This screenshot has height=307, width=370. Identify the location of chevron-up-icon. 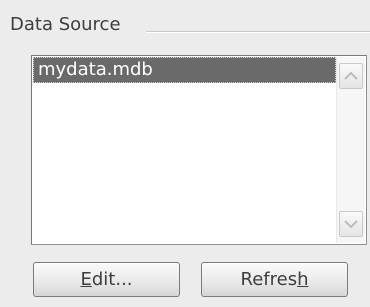
(351, 76).